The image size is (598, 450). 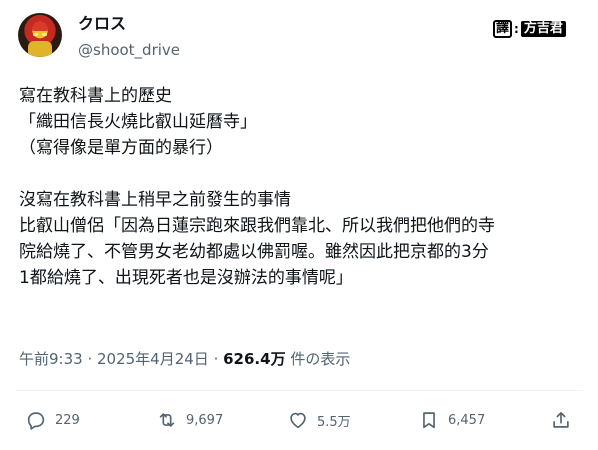 I want to click on post-time: 午前9:33, so click(x=51, y=359).